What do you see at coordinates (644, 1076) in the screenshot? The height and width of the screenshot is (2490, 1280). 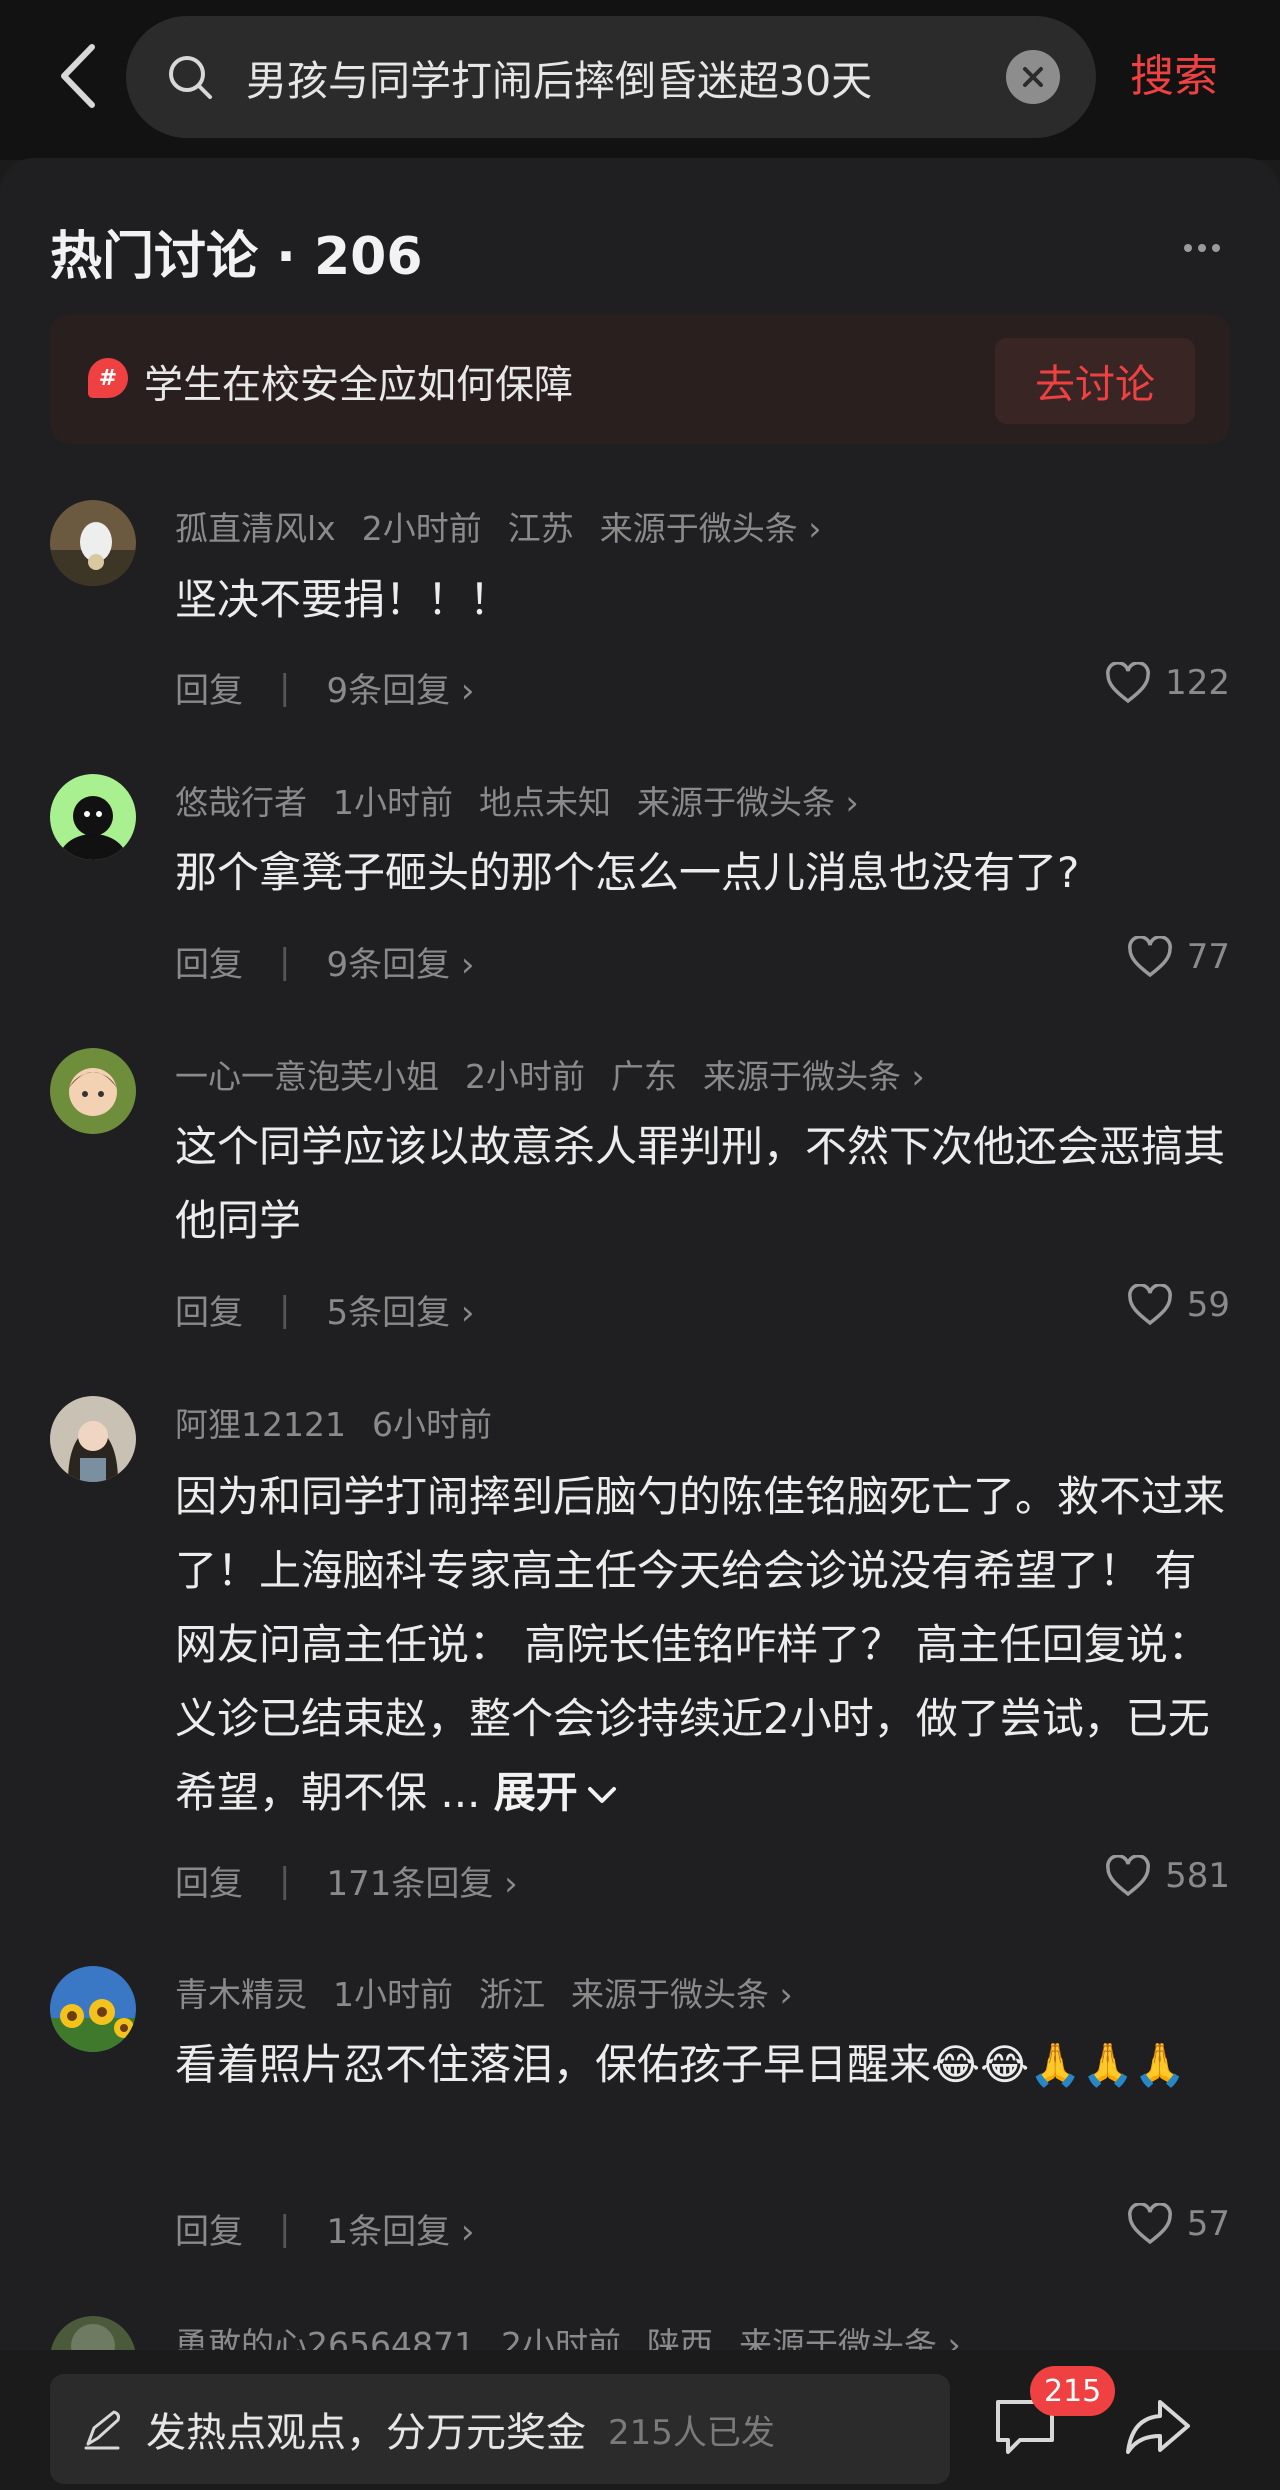 I see `location: 广东` at bounding box center [644, 1076].